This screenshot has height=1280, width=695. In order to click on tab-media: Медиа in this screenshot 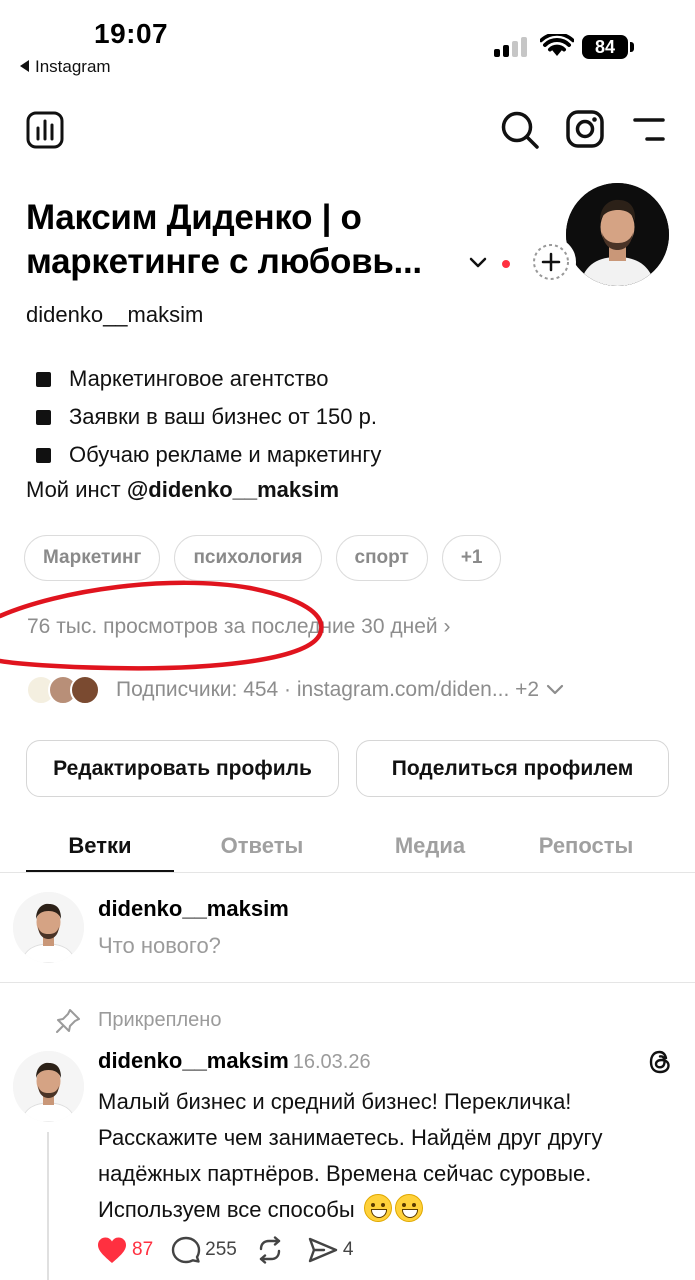, I will do `click(430, 846)`.